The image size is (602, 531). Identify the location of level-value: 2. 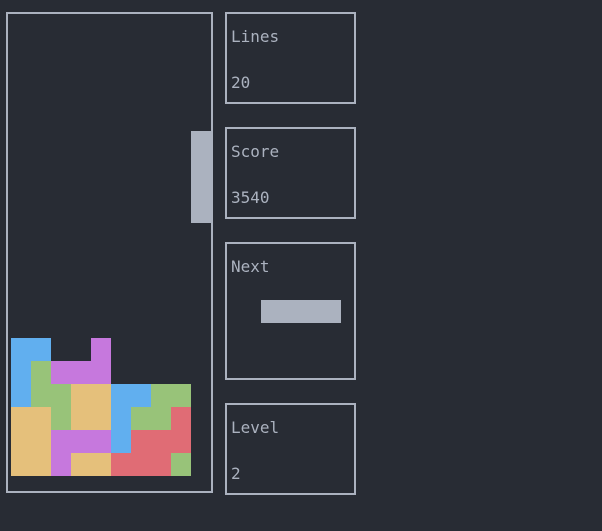
(236, 473).